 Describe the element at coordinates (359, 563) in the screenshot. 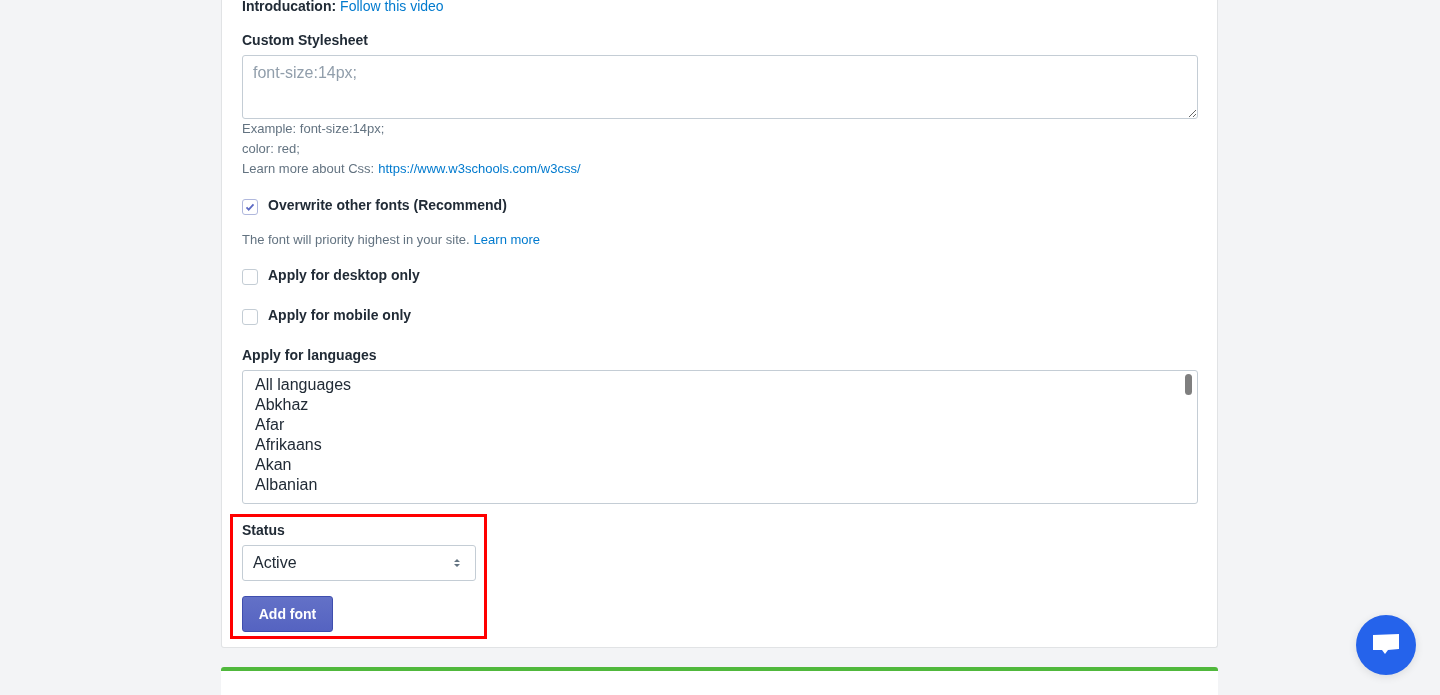

I see `status-select: Active` at that location.